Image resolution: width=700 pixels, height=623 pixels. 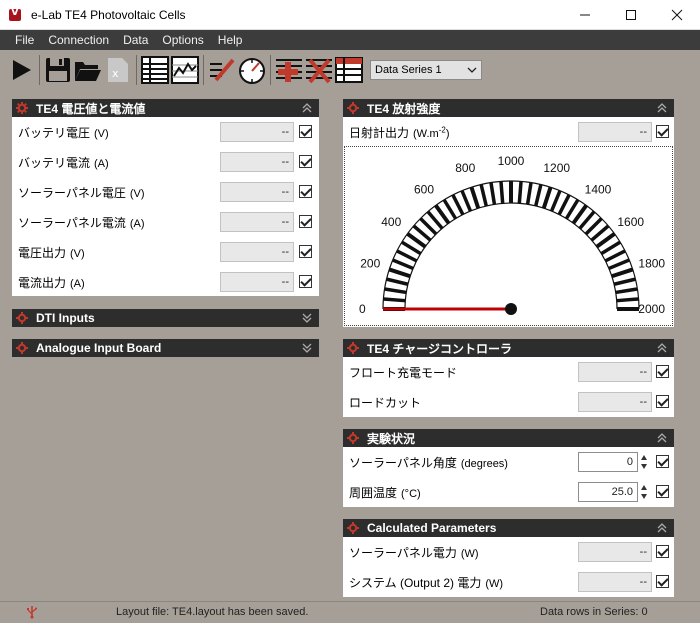 What do you see at coordinates (508, 108) in the screenshot?
I see `panel-header: TE4 放射強度` at bounding box center [508, 108].